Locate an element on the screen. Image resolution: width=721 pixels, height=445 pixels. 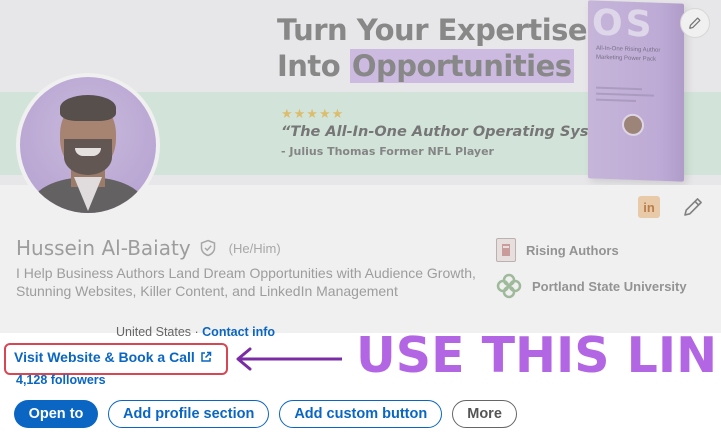
banner-headline: Turn Your Expertise Into Opportunities is located at coordinates (432, 48).